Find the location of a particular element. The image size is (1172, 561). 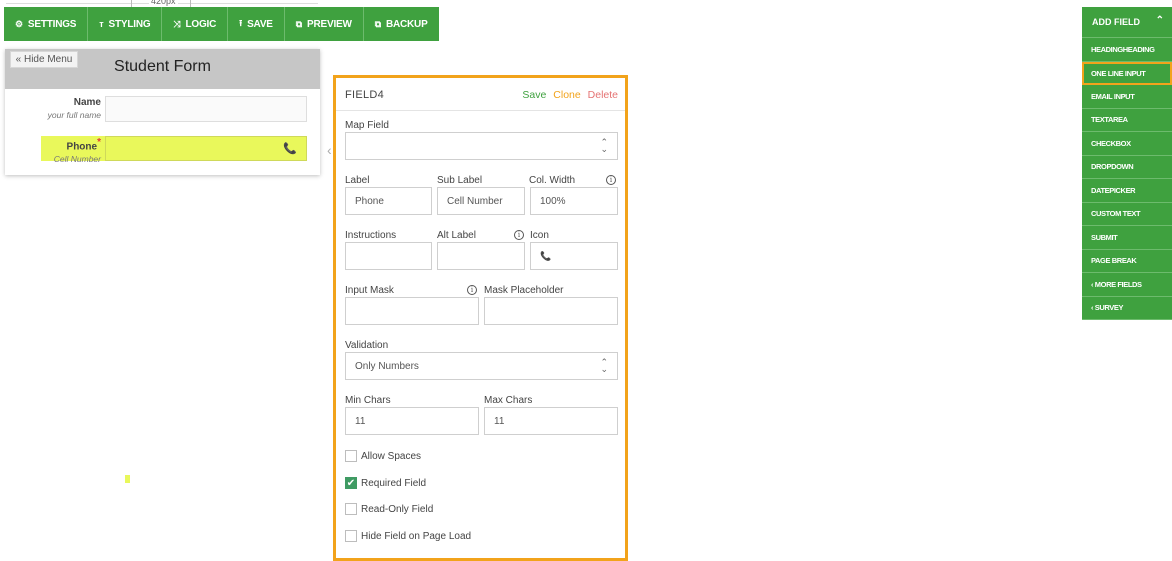

panel-header: FIELD4 Save Clone Delete is located at coordinates (480, 94).